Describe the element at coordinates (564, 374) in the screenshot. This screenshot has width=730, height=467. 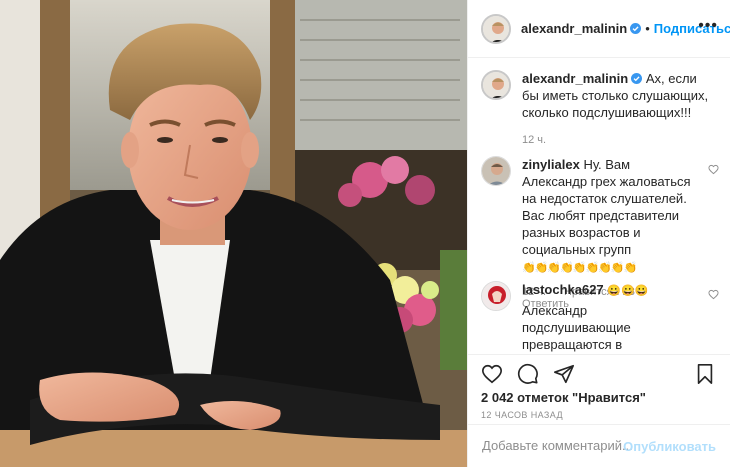
I see `share-icon` at that location.